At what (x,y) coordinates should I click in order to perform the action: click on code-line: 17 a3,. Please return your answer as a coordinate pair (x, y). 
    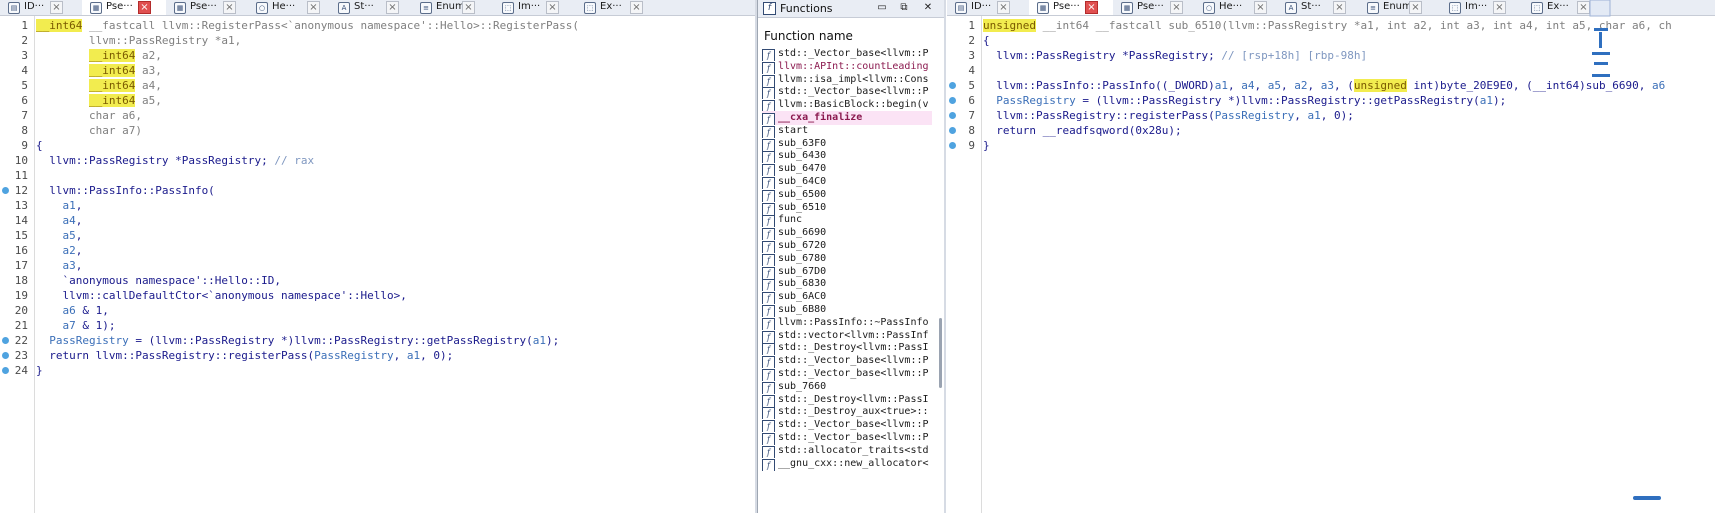
    Looking at the image, I should click on (377, 265).